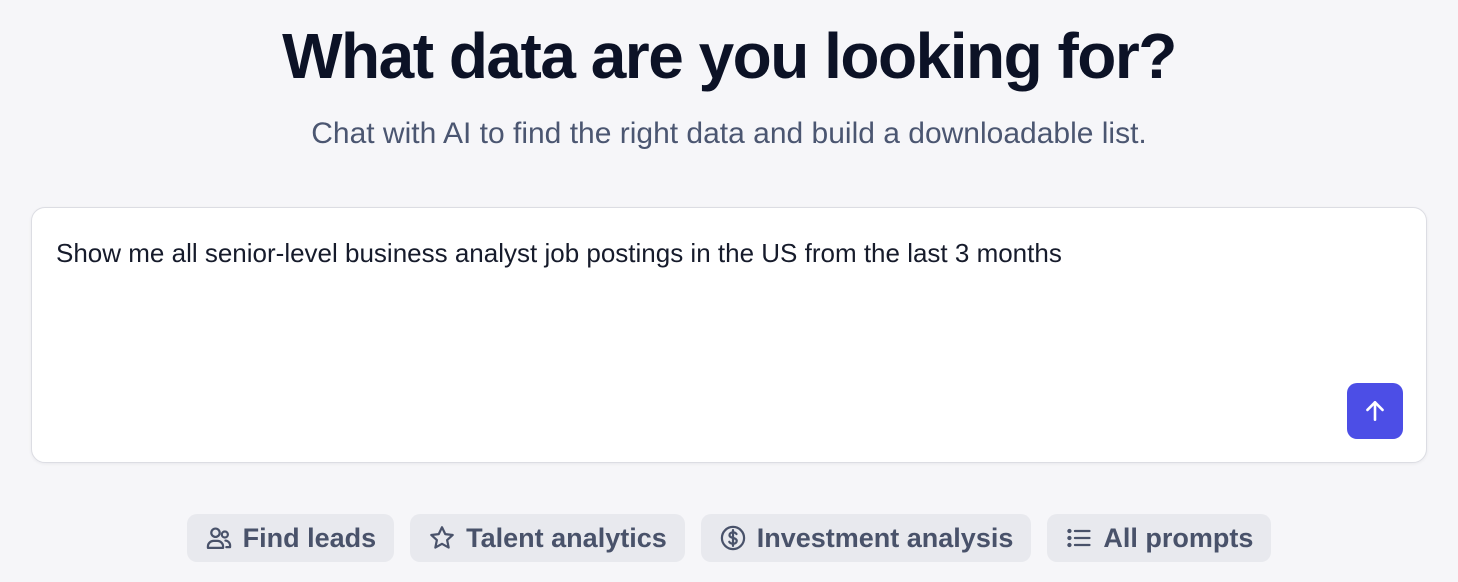  I want to click on chip-label: Find leads, so click(309, 537).